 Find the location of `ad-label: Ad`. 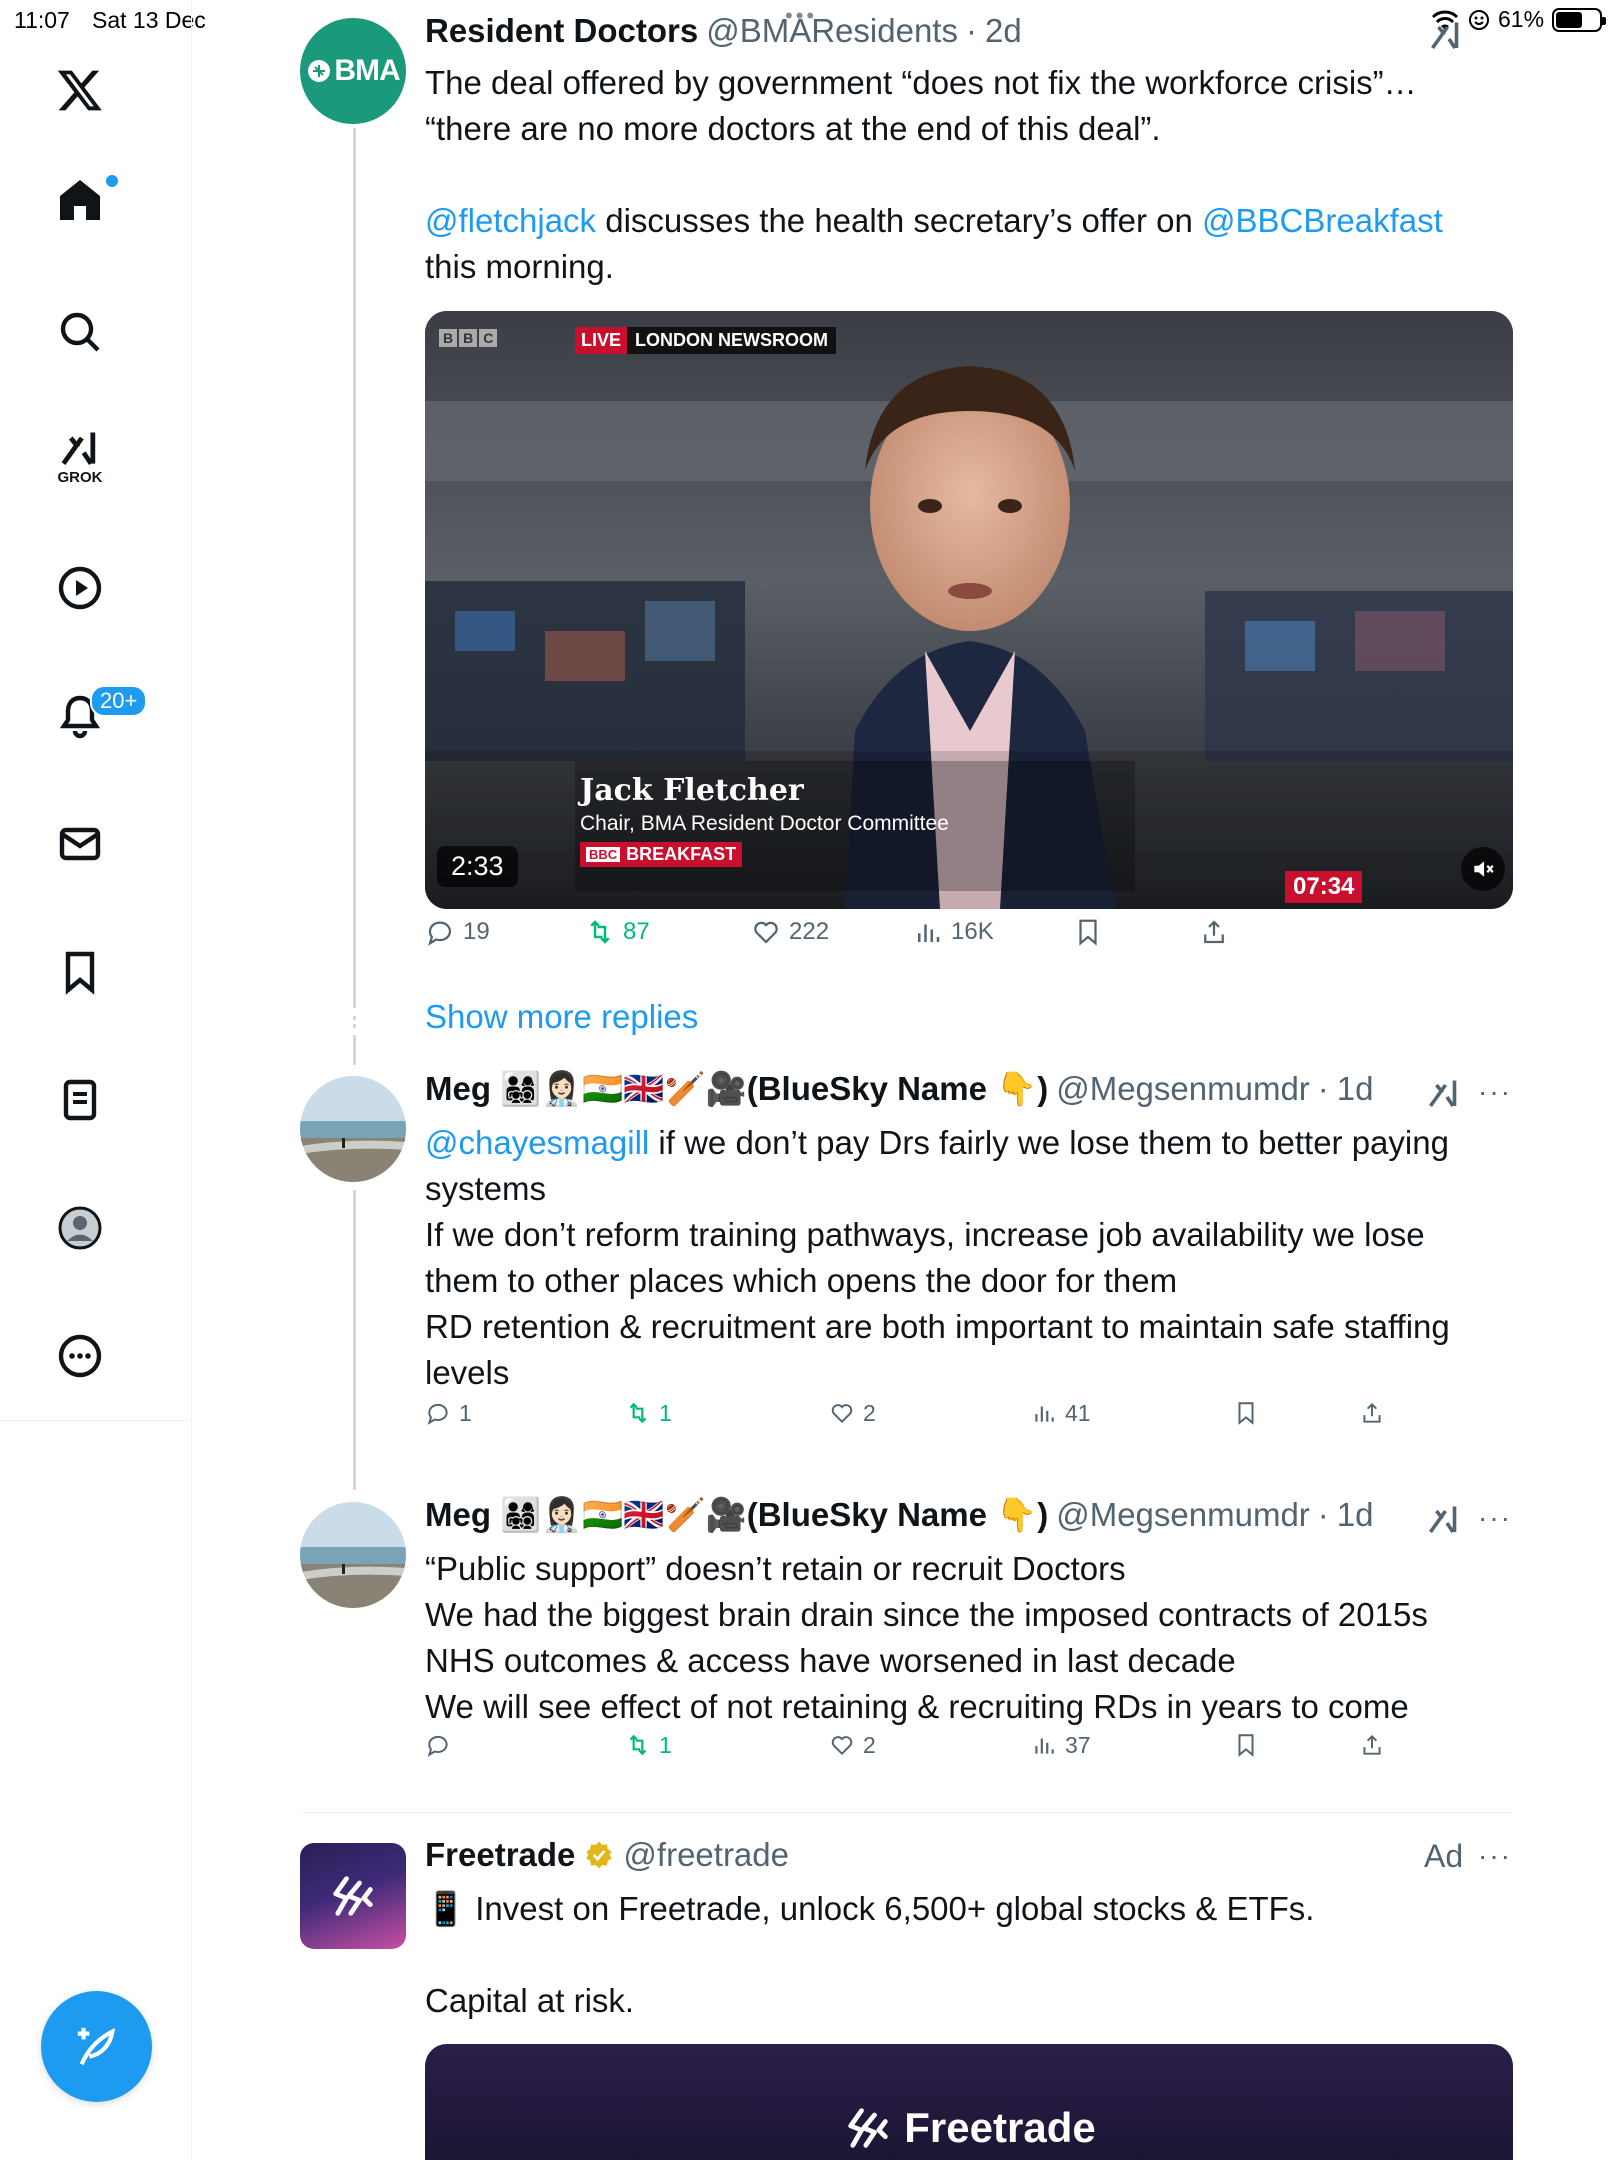

ad-label: Ad is located at coordinates (1444, 1856).